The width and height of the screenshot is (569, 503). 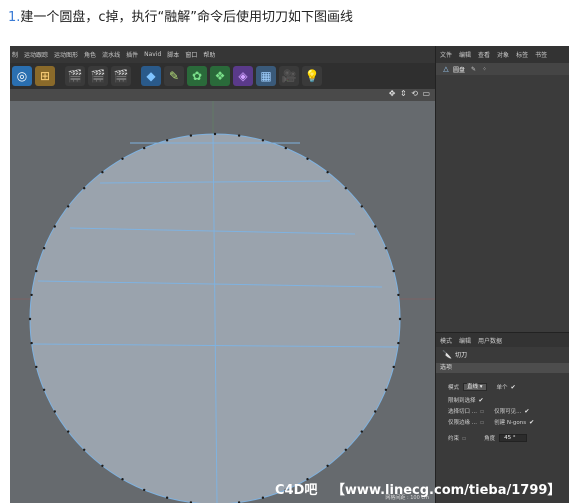 What do you see at coordinates (222, 95) in the screenshot?
I see `viewport-header: ✥ ⇕ ⟲ ▭` at bounding box center [222, 95].